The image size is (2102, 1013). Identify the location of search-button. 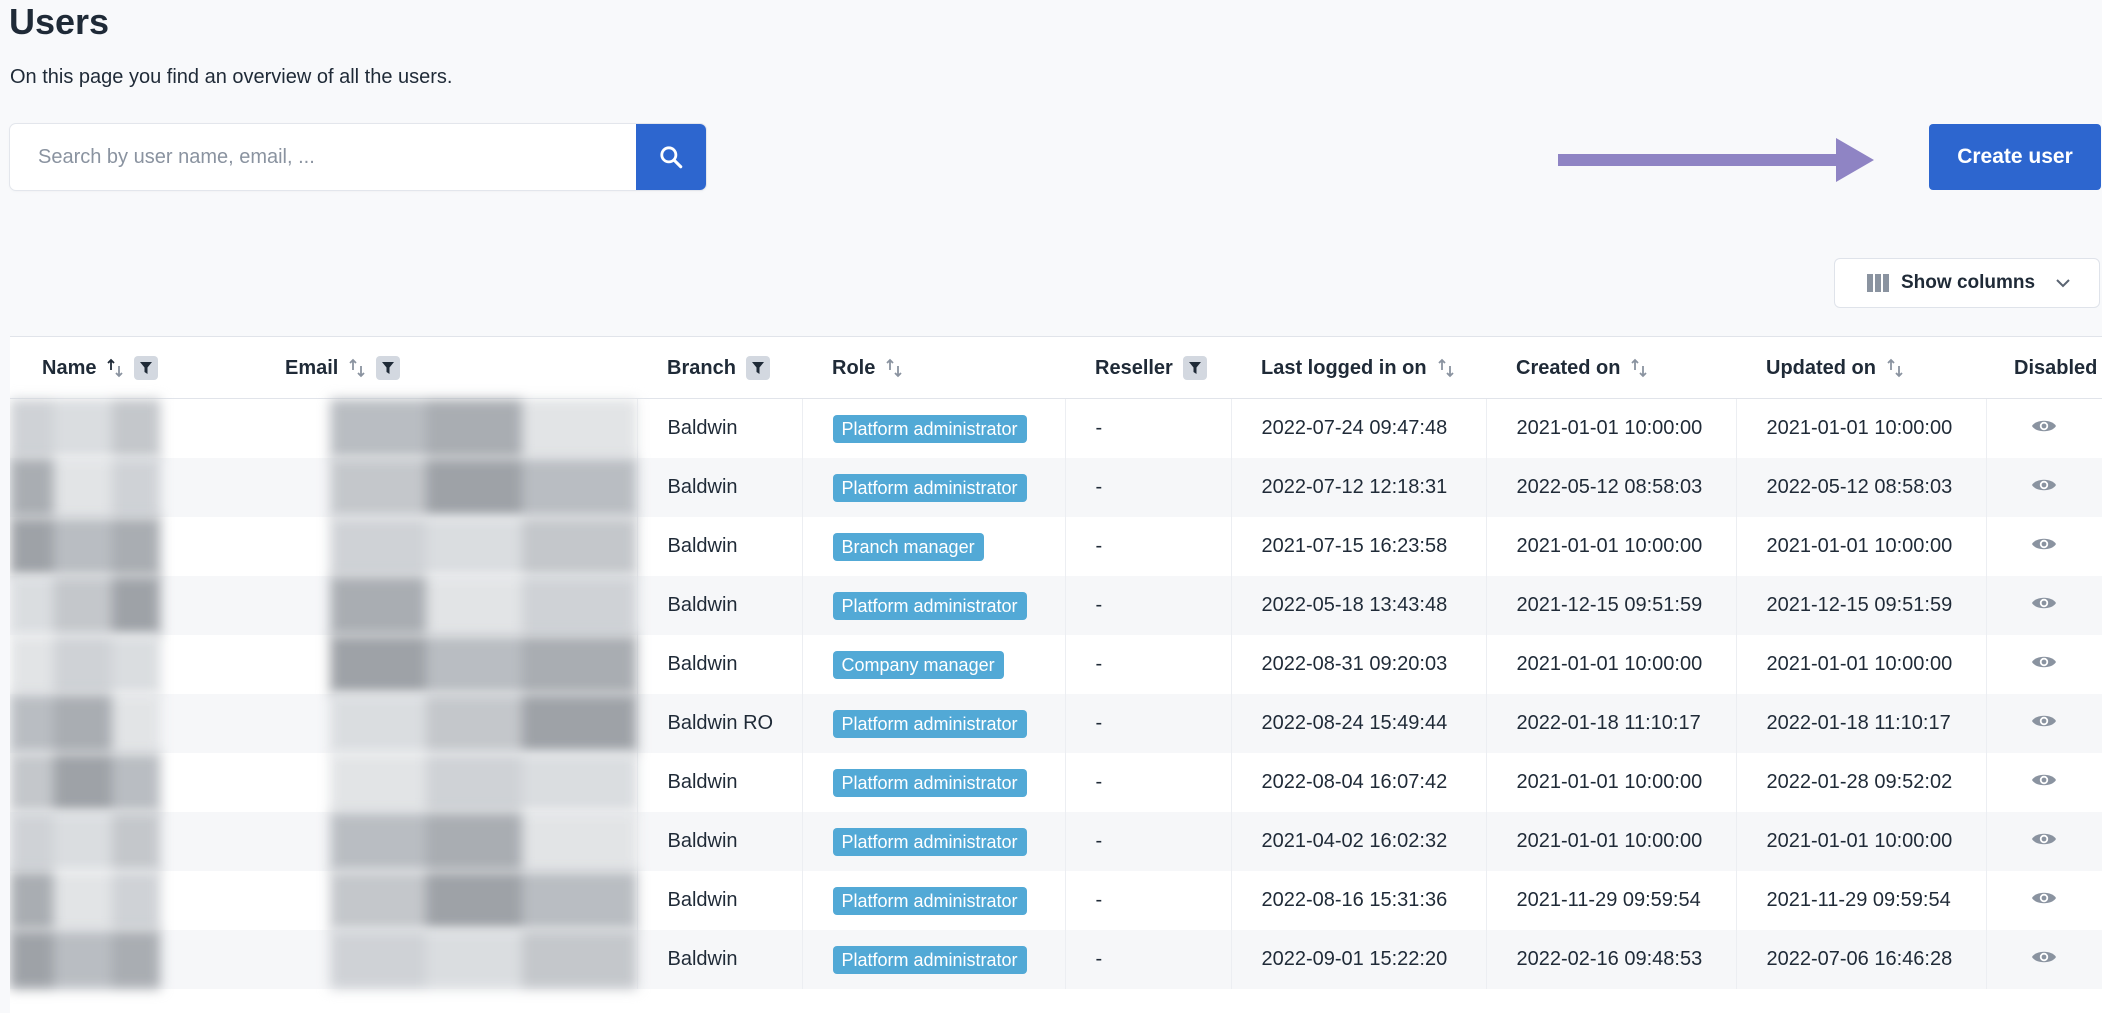
(671, 157).